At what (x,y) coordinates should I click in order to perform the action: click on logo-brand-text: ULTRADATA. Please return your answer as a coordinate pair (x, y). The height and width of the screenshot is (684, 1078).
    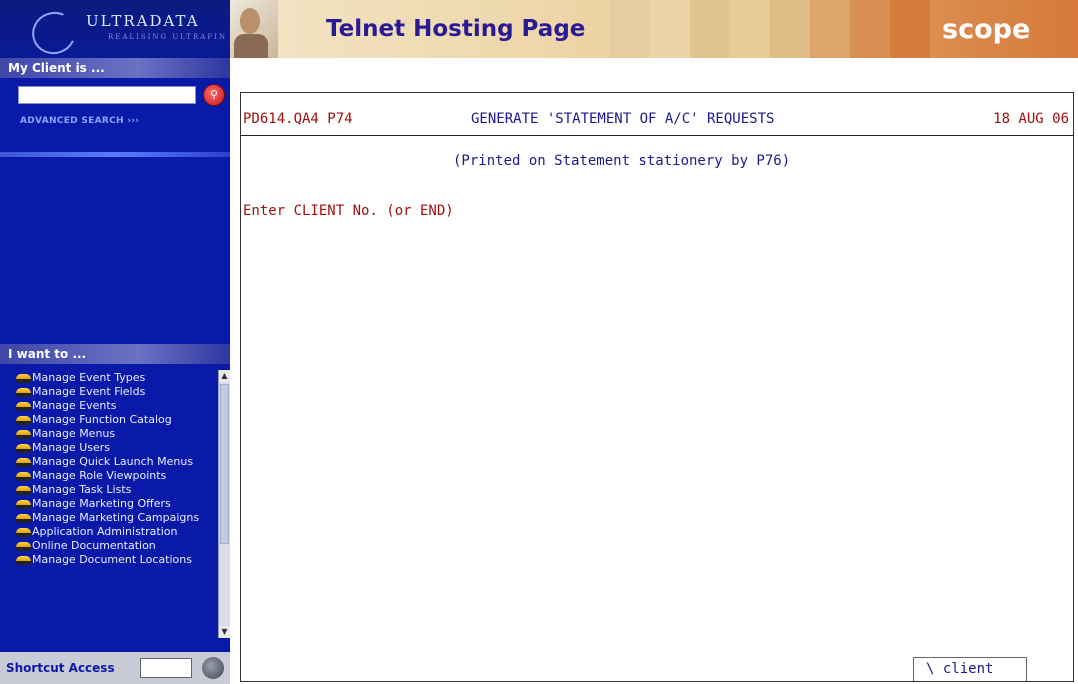
    Looking at the image, I should click on (143, 21).